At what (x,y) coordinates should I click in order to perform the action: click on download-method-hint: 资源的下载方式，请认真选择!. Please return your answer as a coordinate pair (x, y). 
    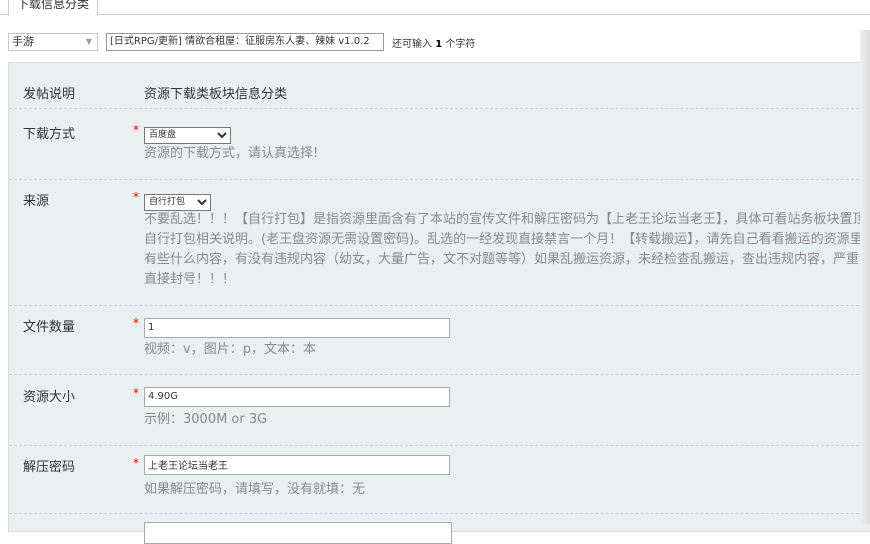
    Looking at the image, I should click on (231, 153).